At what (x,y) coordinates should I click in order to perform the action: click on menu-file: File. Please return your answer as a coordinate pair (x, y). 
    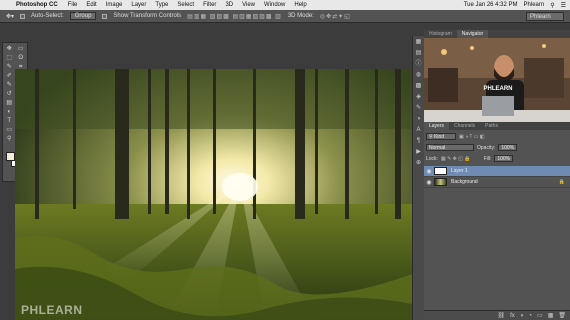
    Looking at the image, I should click on (73, 5).